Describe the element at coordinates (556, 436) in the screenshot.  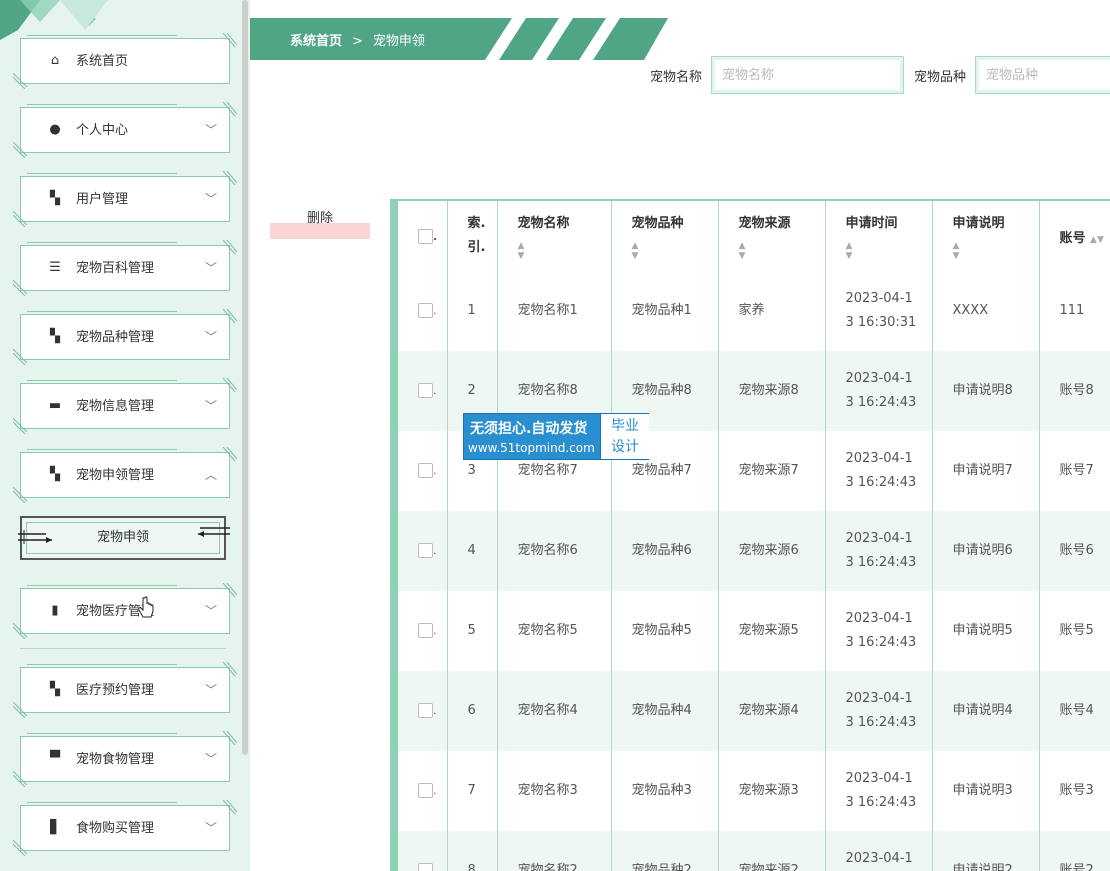
I see `watermark-badge: 无须担心.自动发货 www.51topmind.com 毕业 设计` at that location.